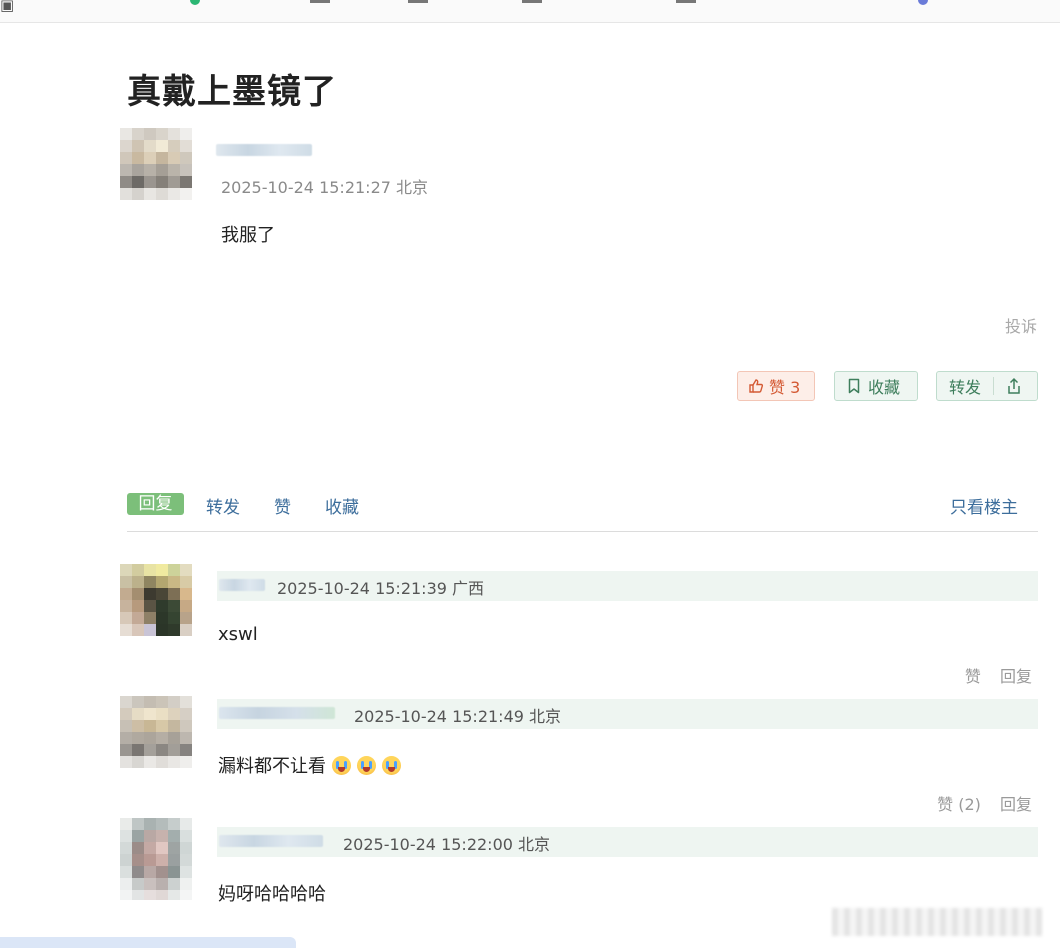  What do you see at coordinates (458, 716) in the screenshot?
I see `comment-timestamp-location: 2025-10-24 15:21:49 北京` at bounding box center [458, 716].